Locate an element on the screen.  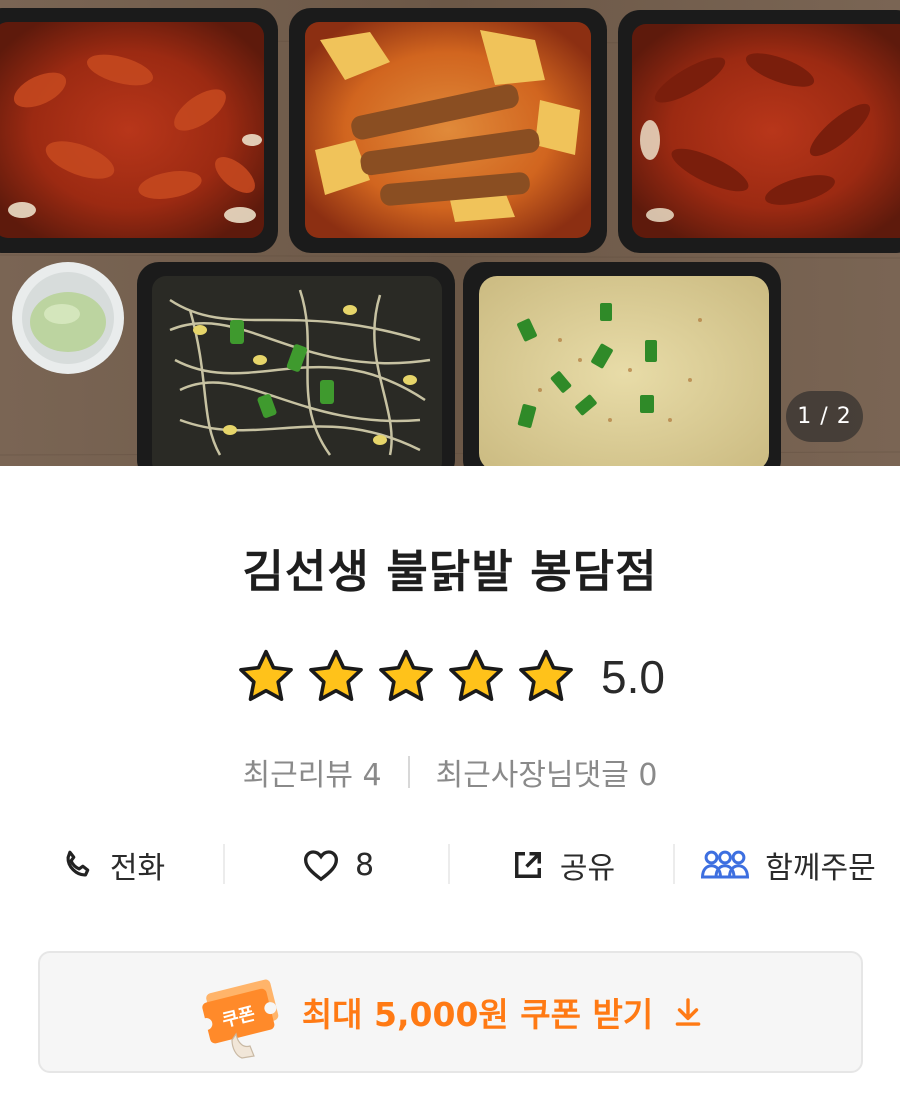
call-label: 전화 is located at coordinates (137, 868).